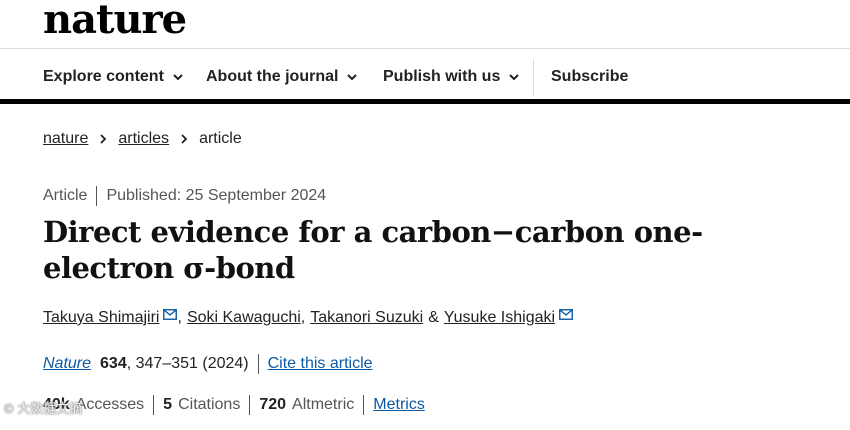  I want to click on author-link: Yusuke Ishigaki, so click(499, 318).